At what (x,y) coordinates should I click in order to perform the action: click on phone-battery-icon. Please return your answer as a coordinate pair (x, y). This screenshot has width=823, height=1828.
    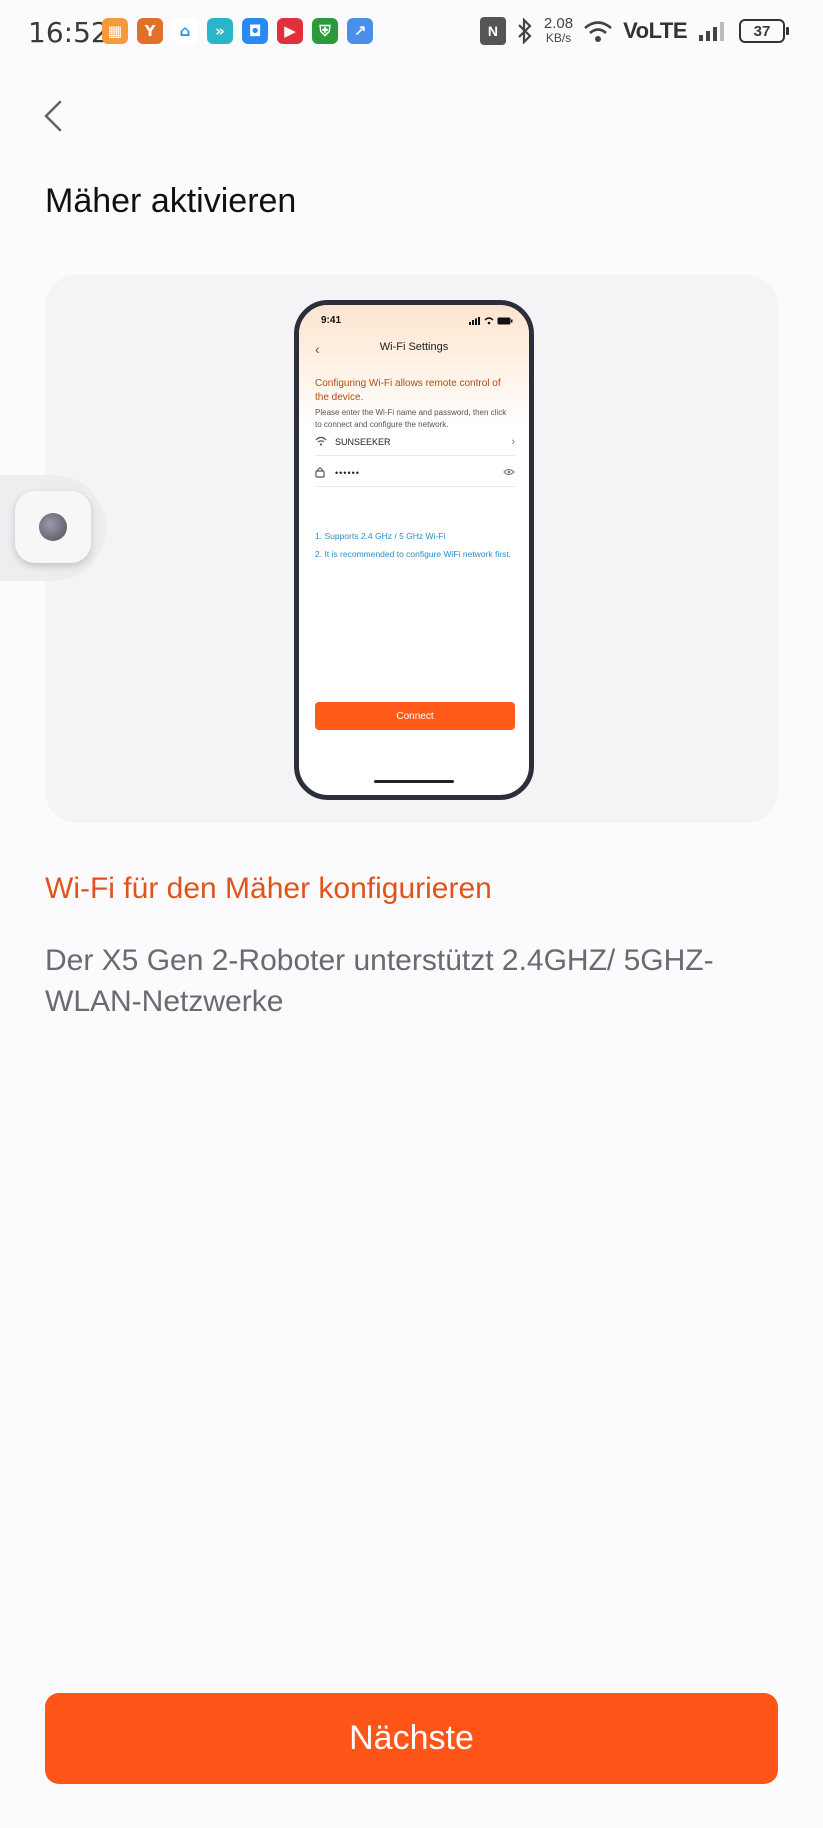
    Looking at the image, I should click on (505, 321).